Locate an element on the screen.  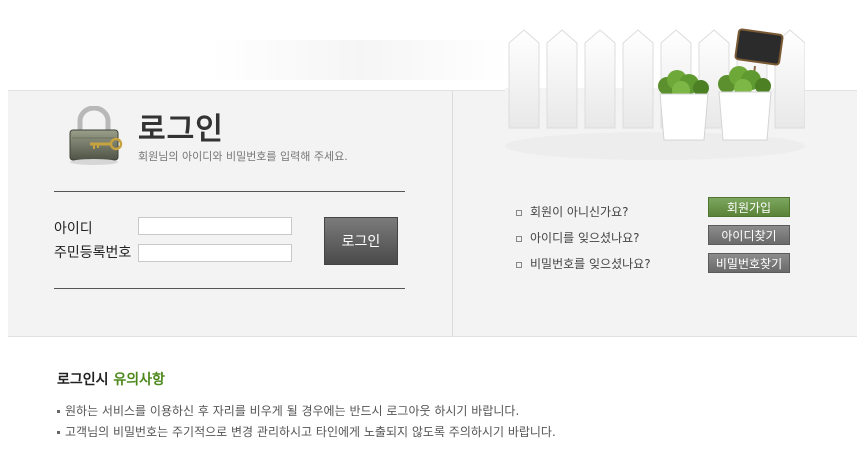
padlock-icon is located at coordinates (96, 135).